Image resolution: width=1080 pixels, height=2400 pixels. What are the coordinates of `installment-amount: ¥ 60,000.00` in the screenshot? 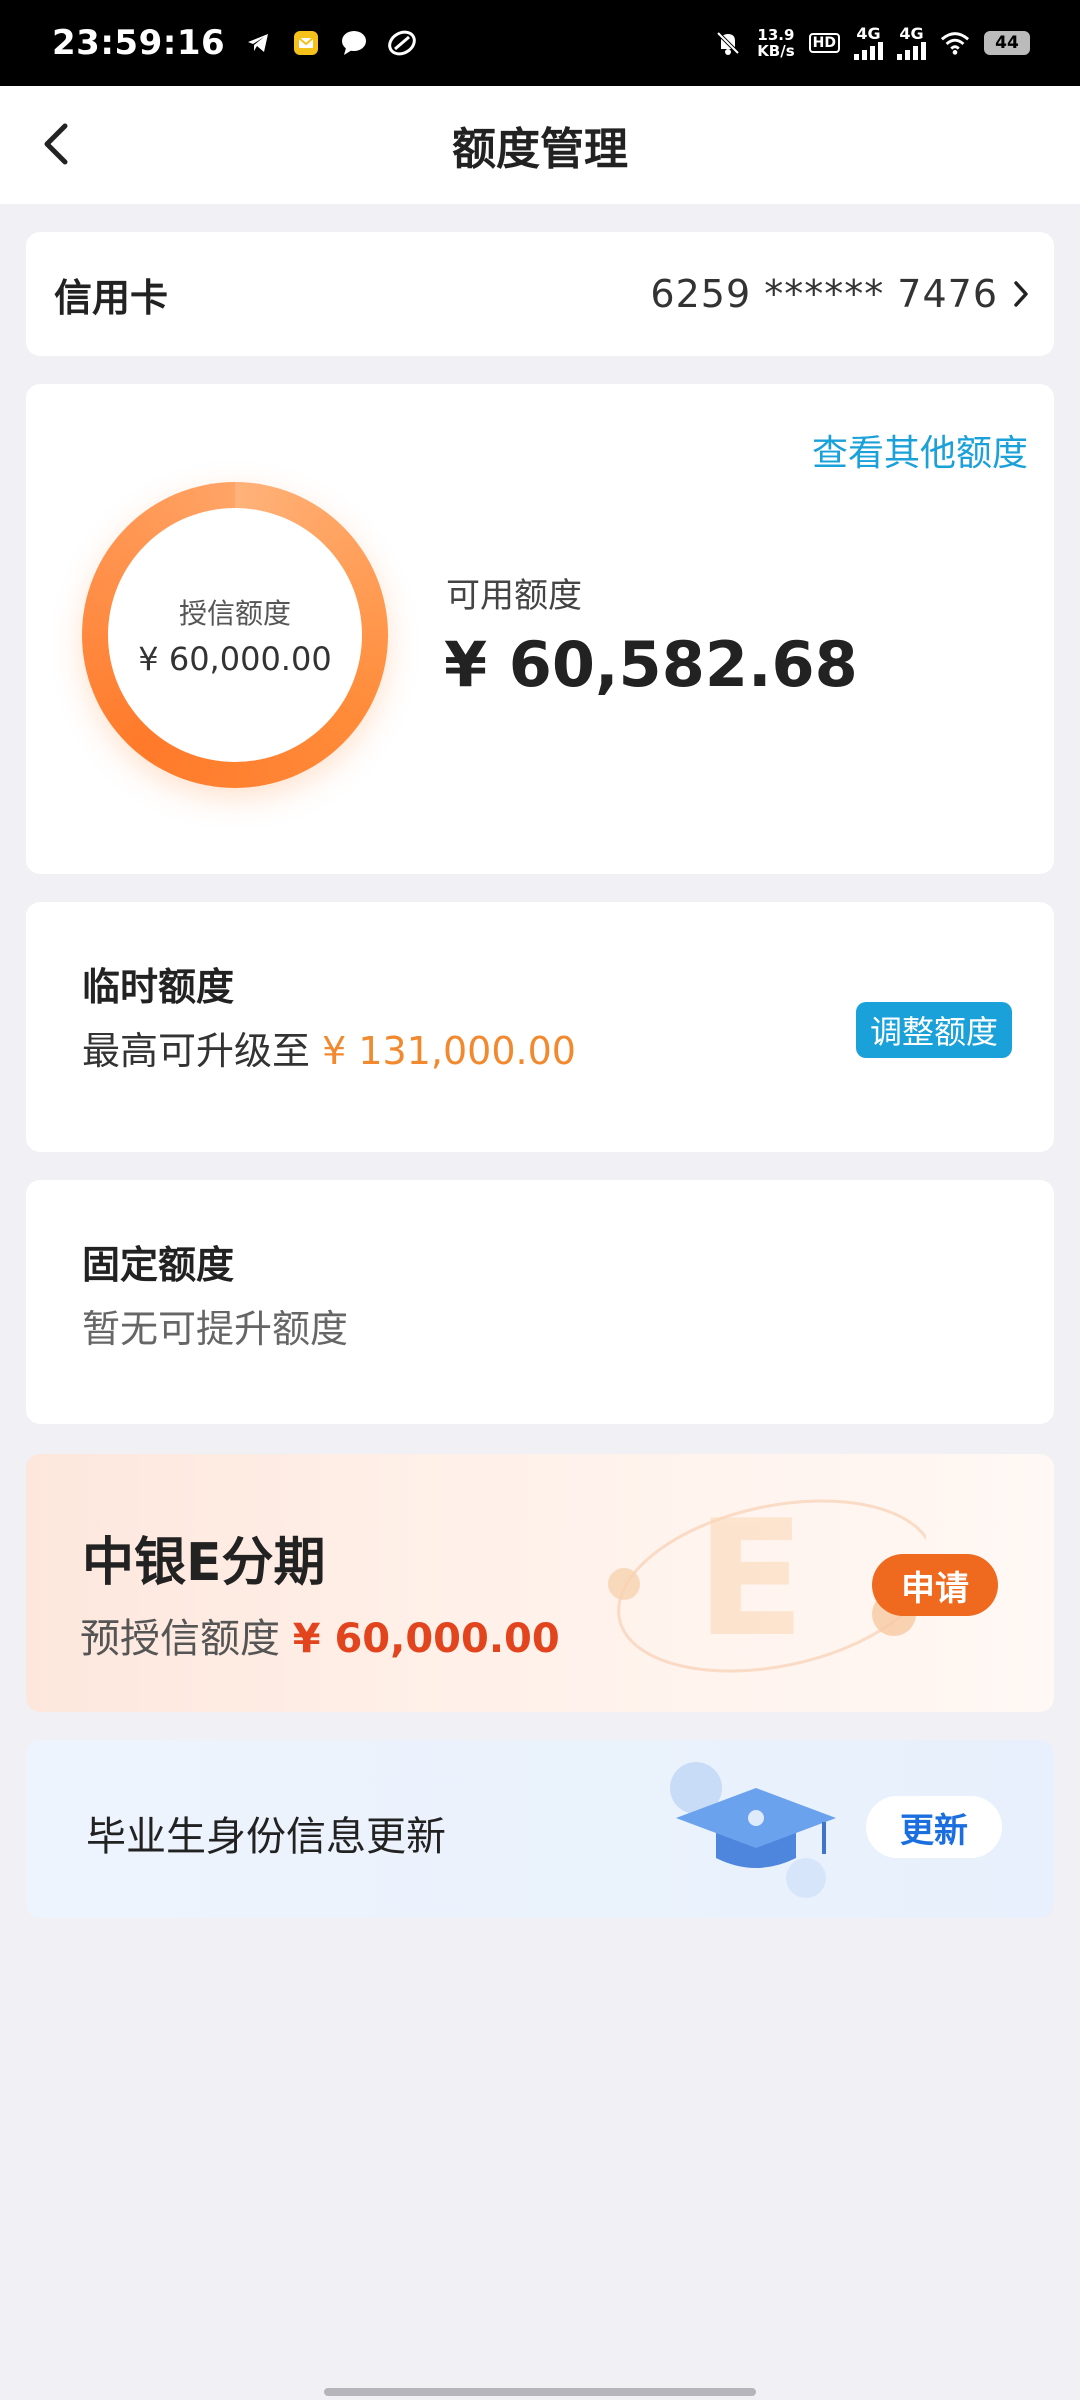 It's located at (426, 1639).